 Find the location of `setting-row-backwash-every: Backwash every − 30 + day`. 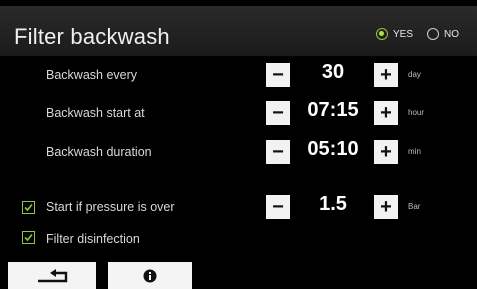

setting-row-backwash-every: Backwash every − 30 + day is located at coordinates (238, 75).